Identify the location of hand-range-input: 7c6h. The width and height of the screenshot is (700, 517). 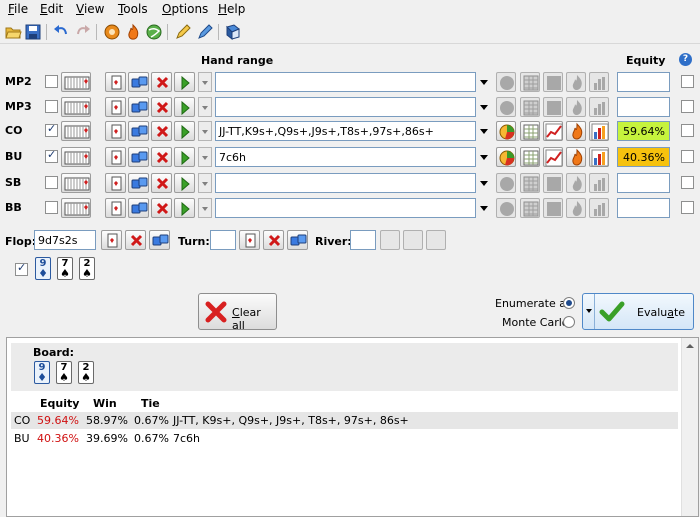
(345, 157).